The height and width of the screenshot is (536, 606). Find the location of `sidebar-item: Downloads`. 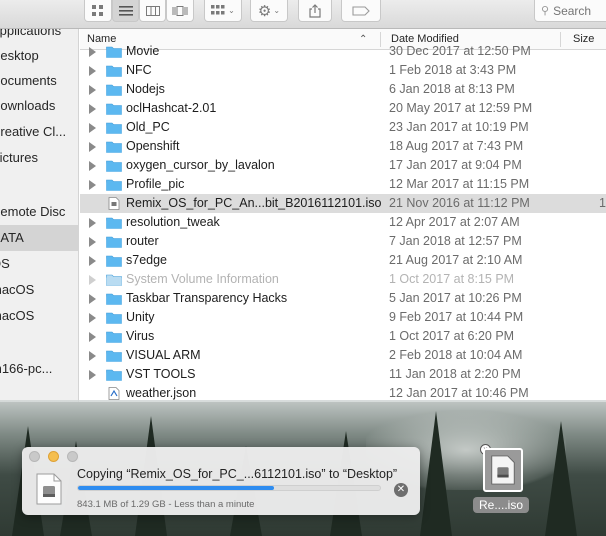

sidebar-item: Downloads is located at coordinates (39, 106).